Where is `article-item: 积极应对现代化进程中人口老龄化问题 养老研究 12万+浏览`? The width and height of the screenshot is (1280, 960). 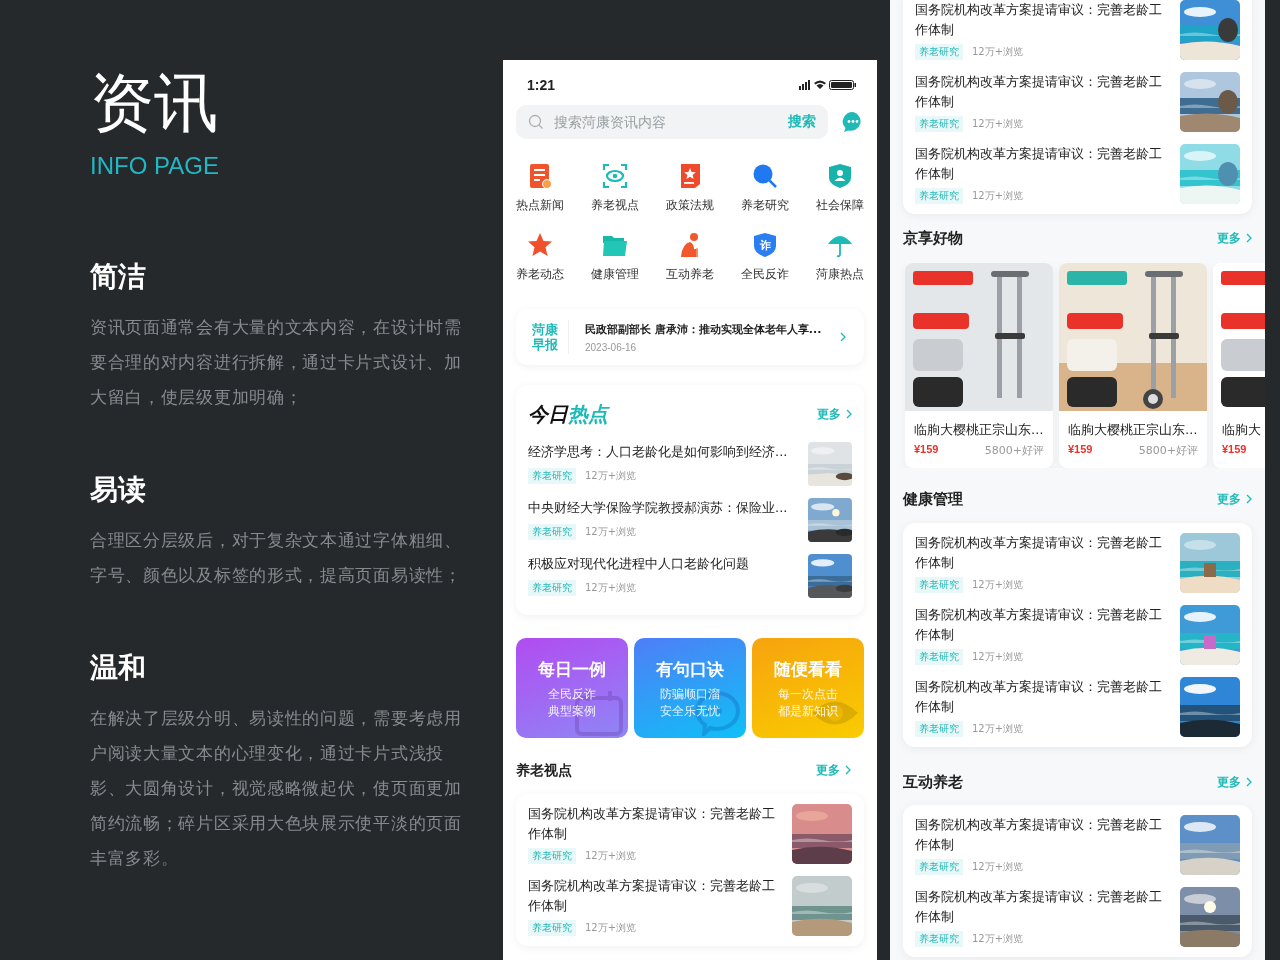 article-item: 积极应对现代化进程中人口老龄化问题 养老研究 12万+浏览 is located at coordinates (690, 576).